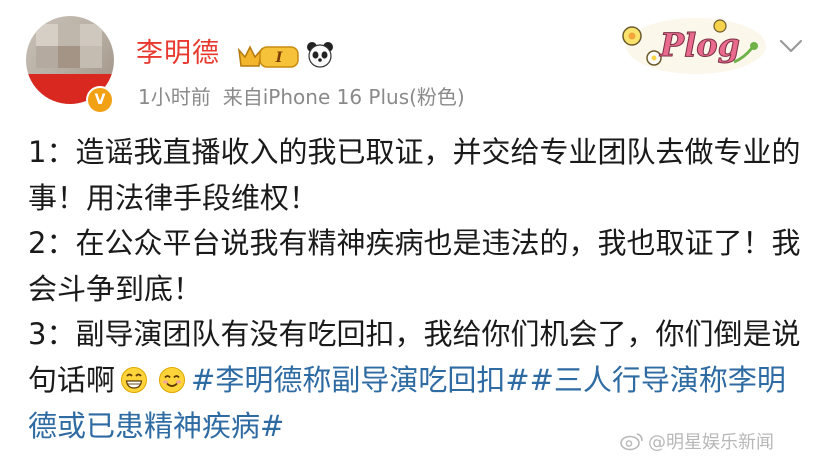  What do you see at coordinates (174, 97) in the screenshot?
I see `post-time: 1小时前` at bounding box center [174, 97].